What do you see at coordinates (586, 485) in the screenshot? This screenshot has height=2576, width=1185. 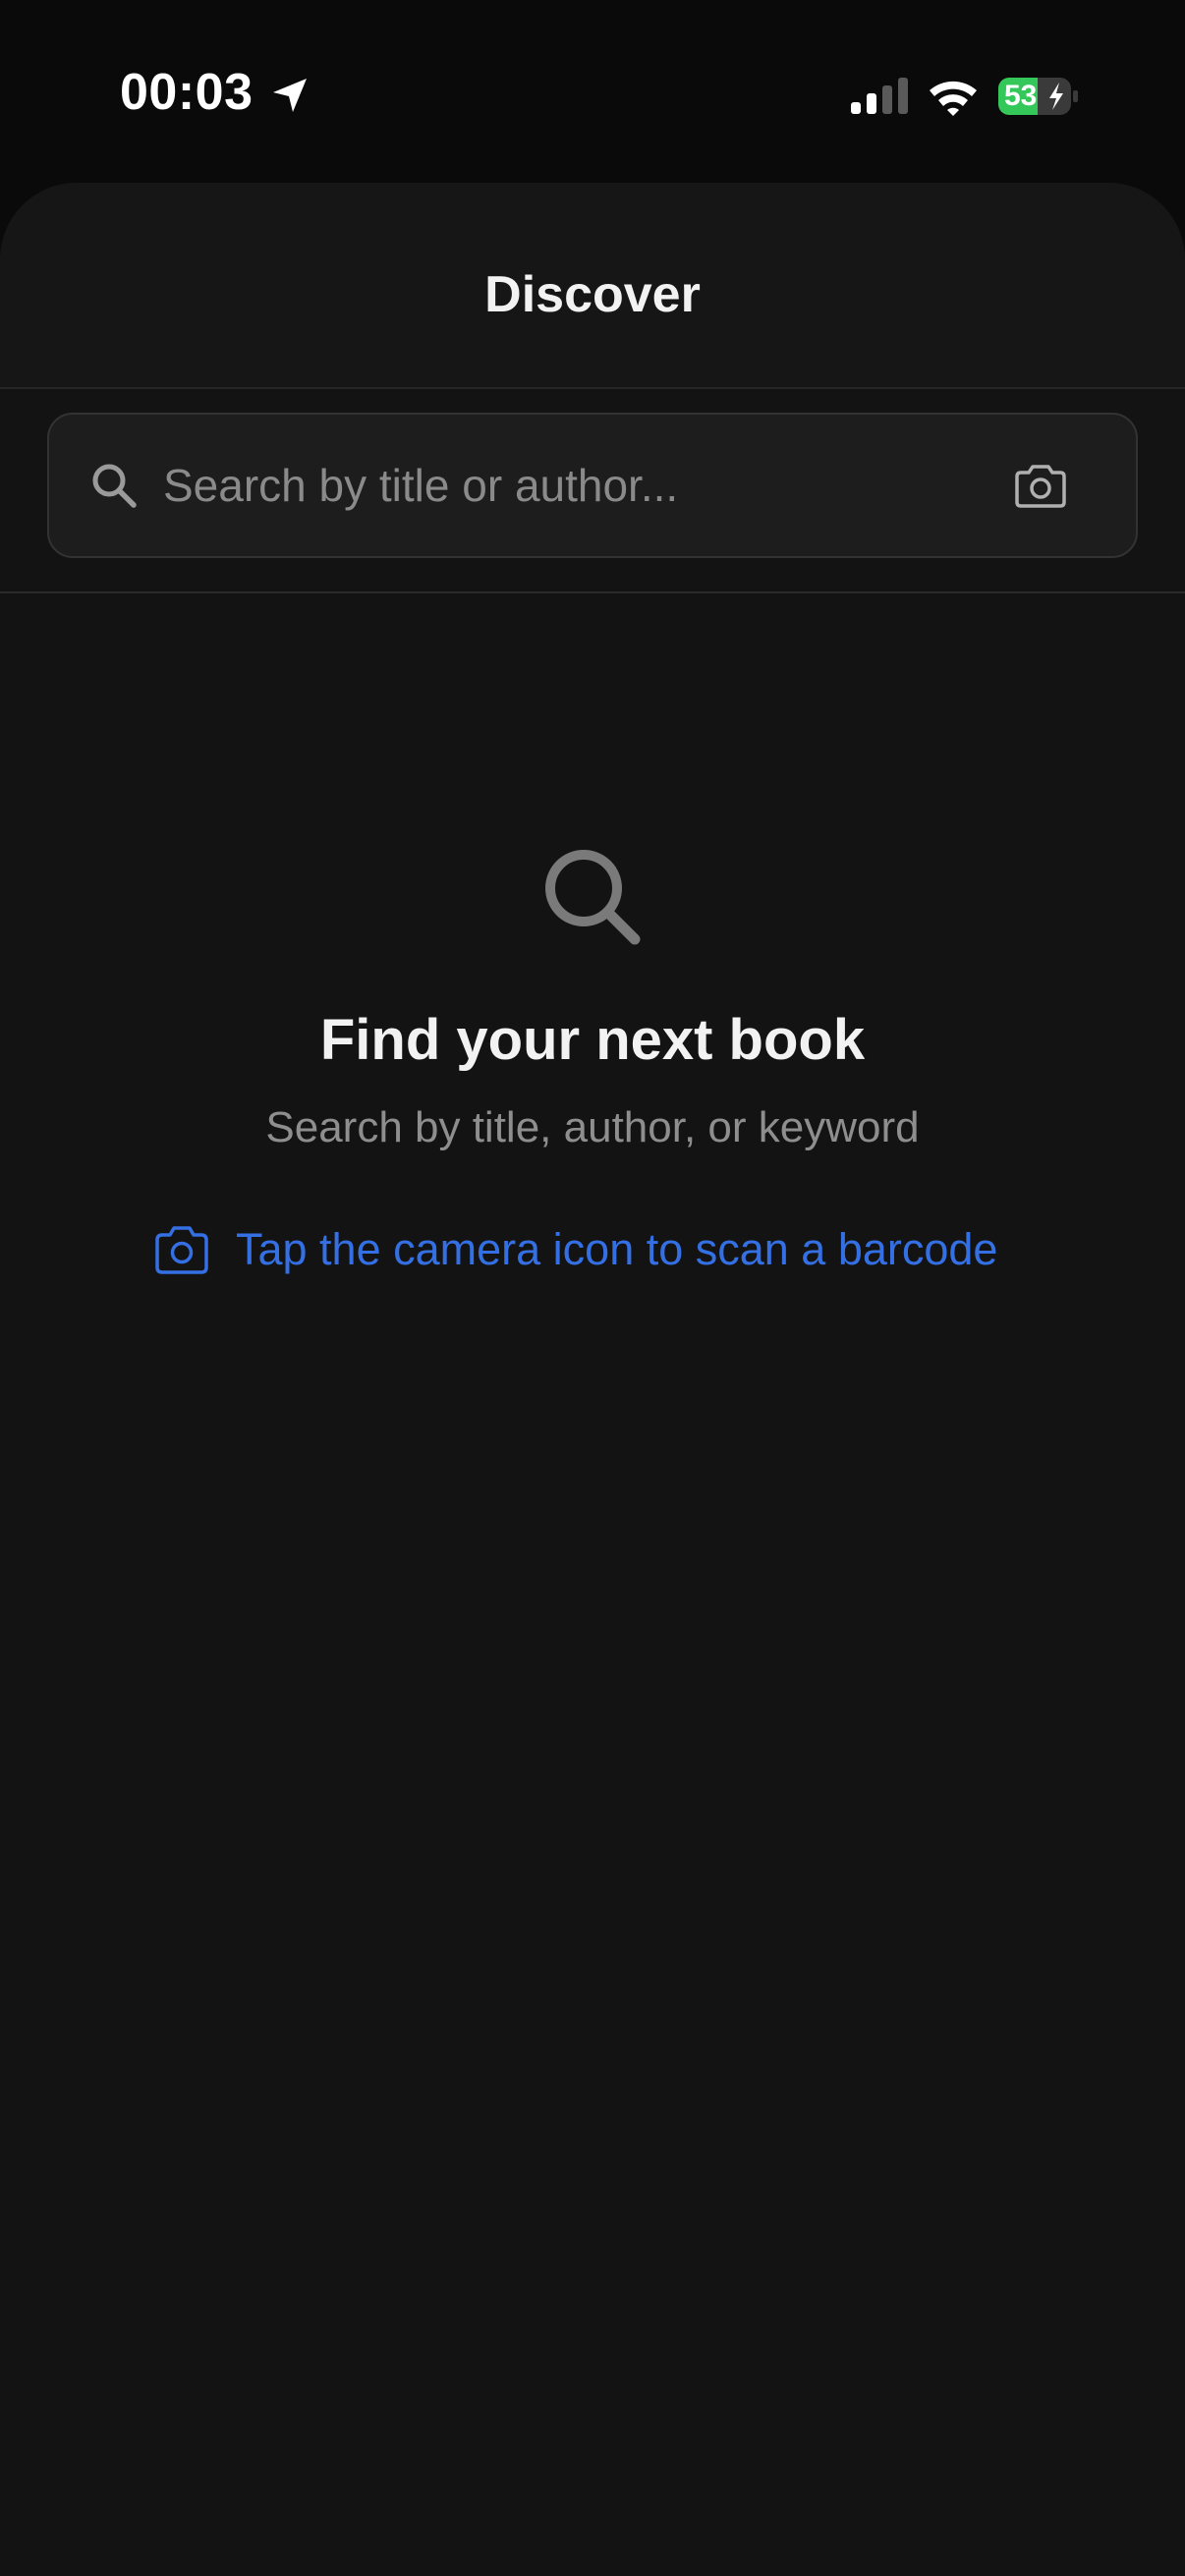 I see `search-input` at bounding box center [586, 485].